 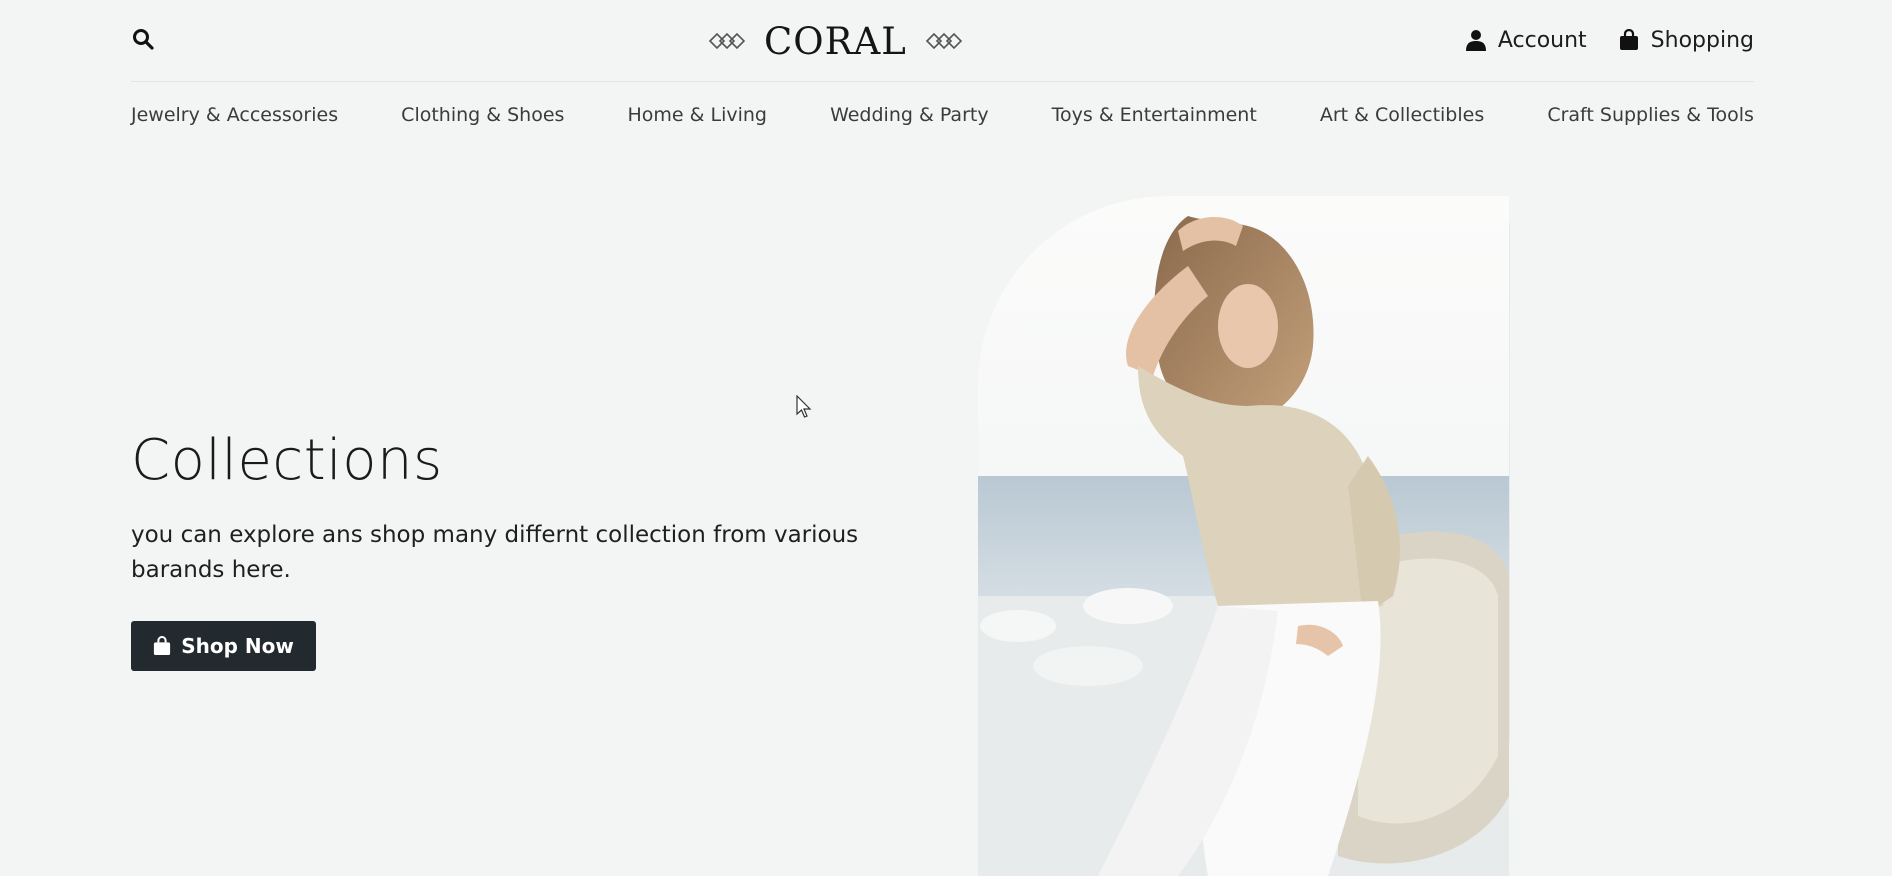 I want to click on nav-item-wedding-party: Wedding & Party, so click(x=909, y=115).